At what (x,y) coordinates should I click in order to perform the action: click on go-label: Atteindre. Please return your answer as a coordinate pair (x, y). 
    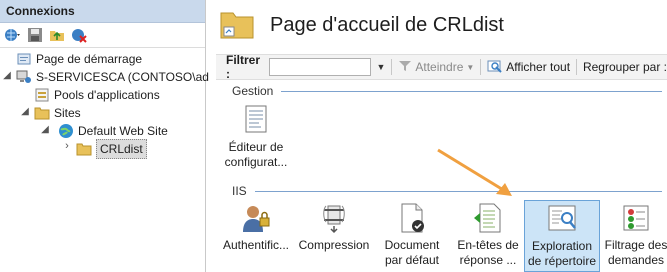
    Looking at the image, I should click on (439, 67).